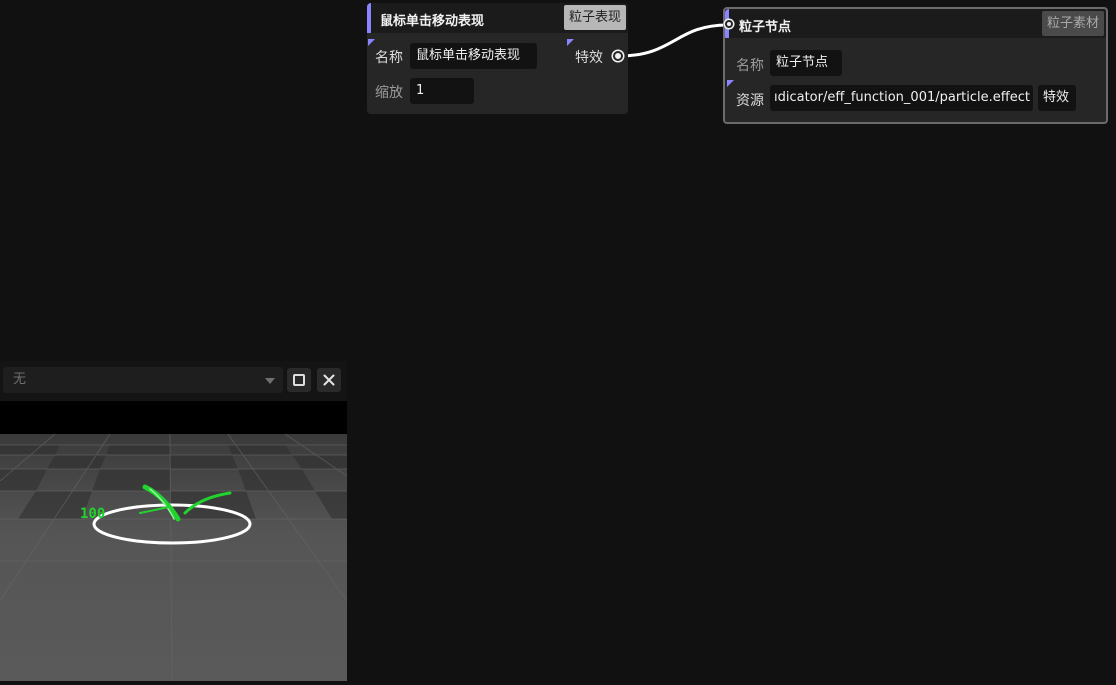  I want to click on node-type-tag: 粒子素材, so click(1072, 23).